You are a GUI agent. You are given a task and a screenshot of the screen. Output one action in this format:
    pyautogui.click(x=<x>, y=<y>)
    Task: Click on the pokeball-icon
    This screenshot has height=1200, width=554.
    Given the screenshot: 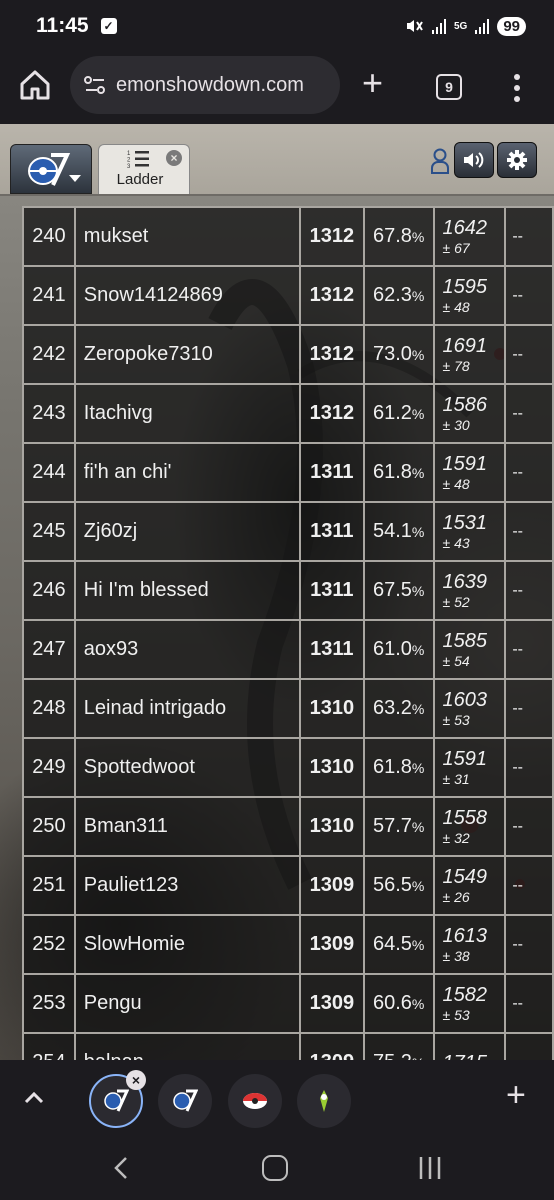 What is the action you would take?
    pyautogui.click(x=255, y=1101)
    